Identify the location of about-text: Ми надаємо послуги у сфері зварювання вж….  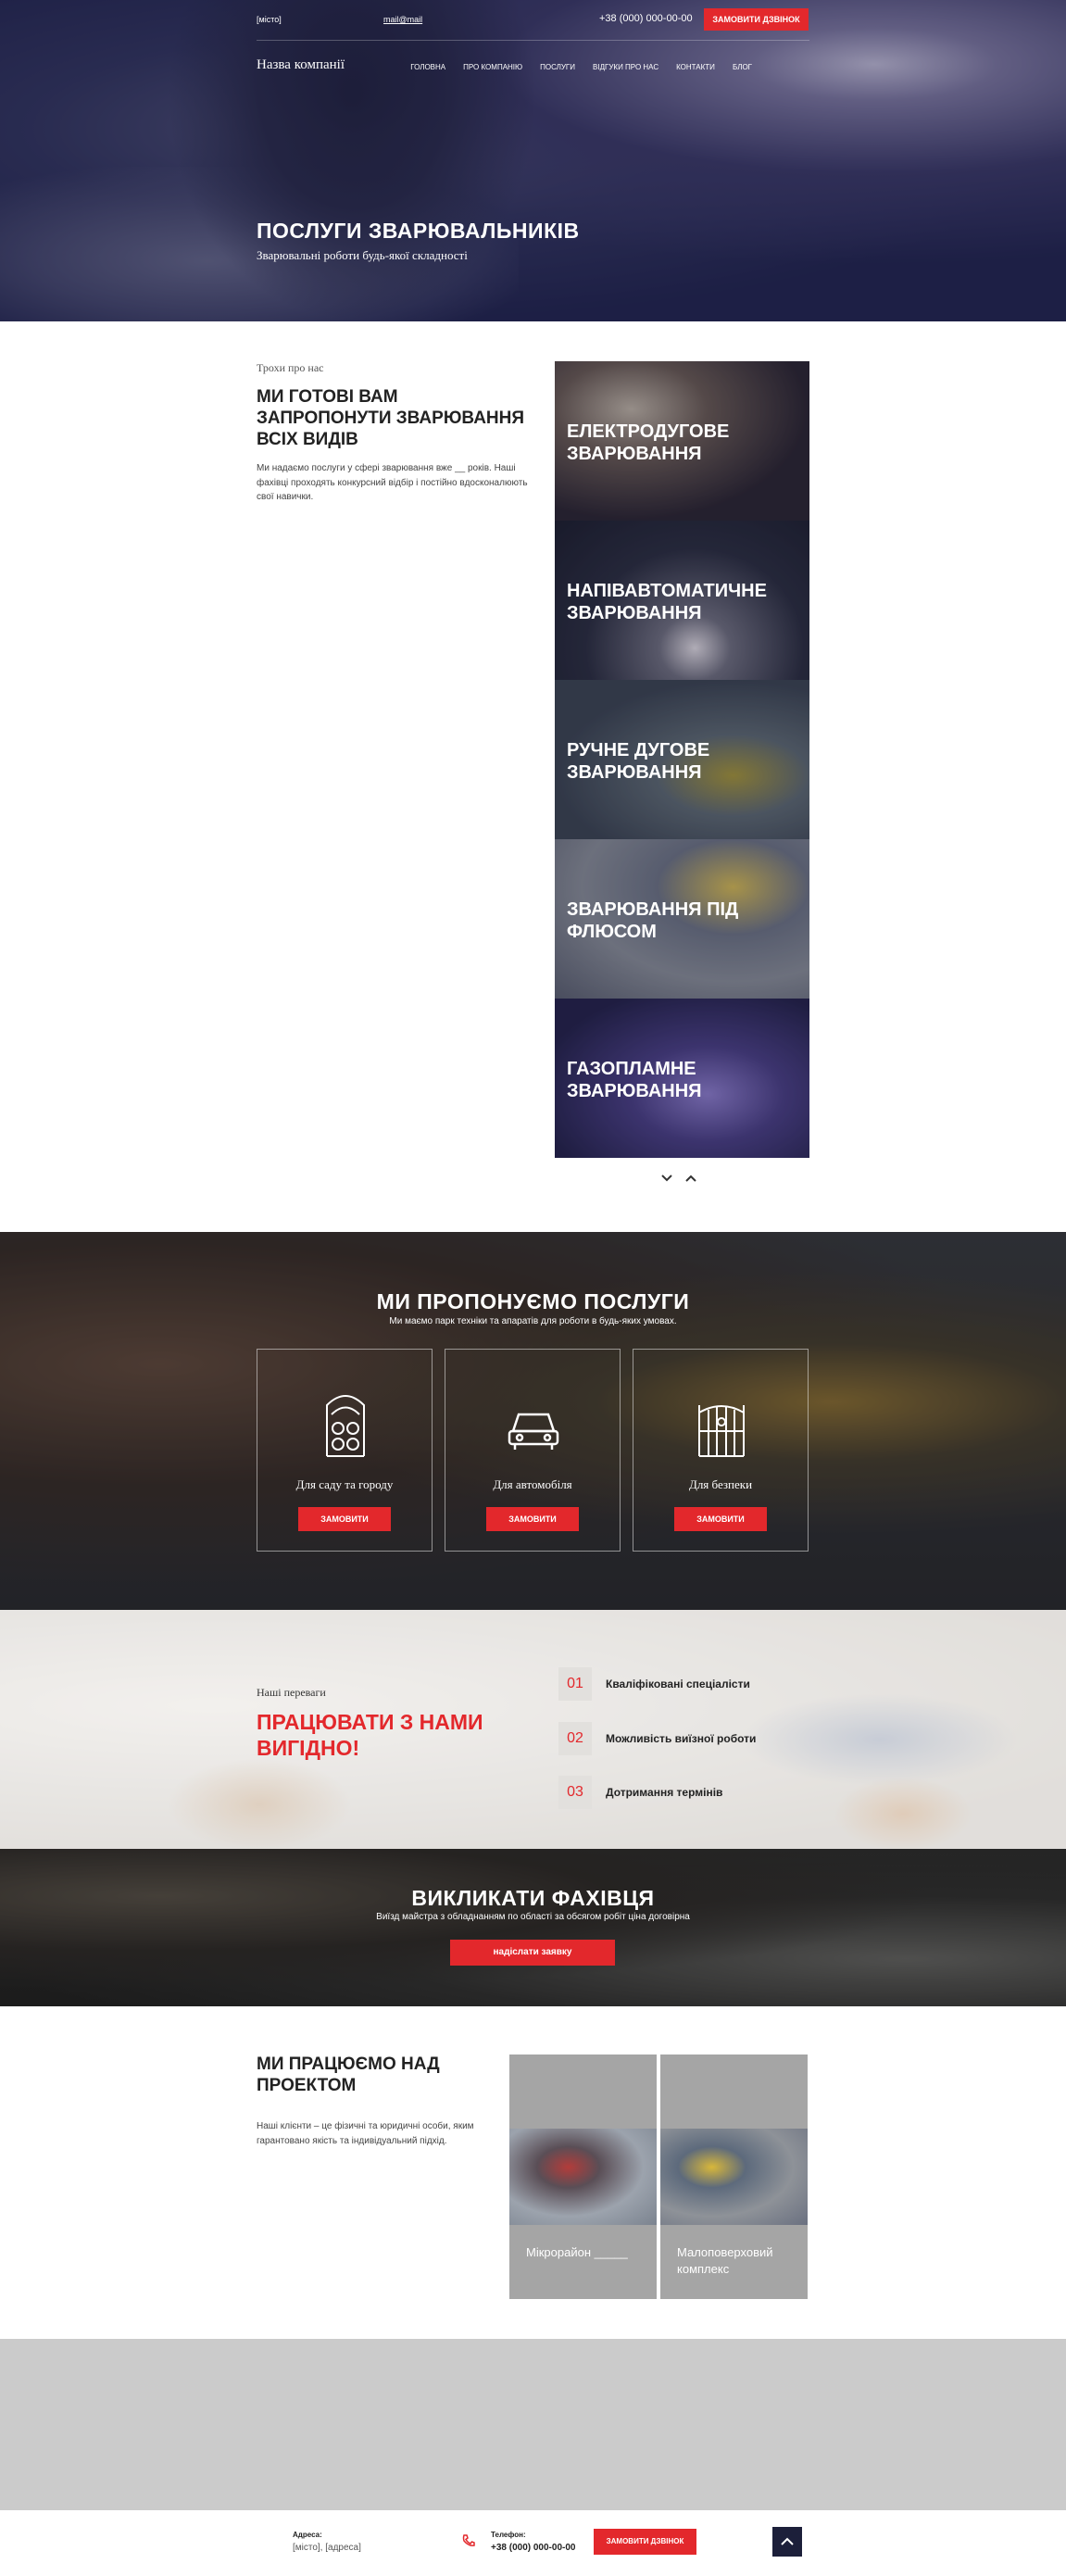
(392, 482).